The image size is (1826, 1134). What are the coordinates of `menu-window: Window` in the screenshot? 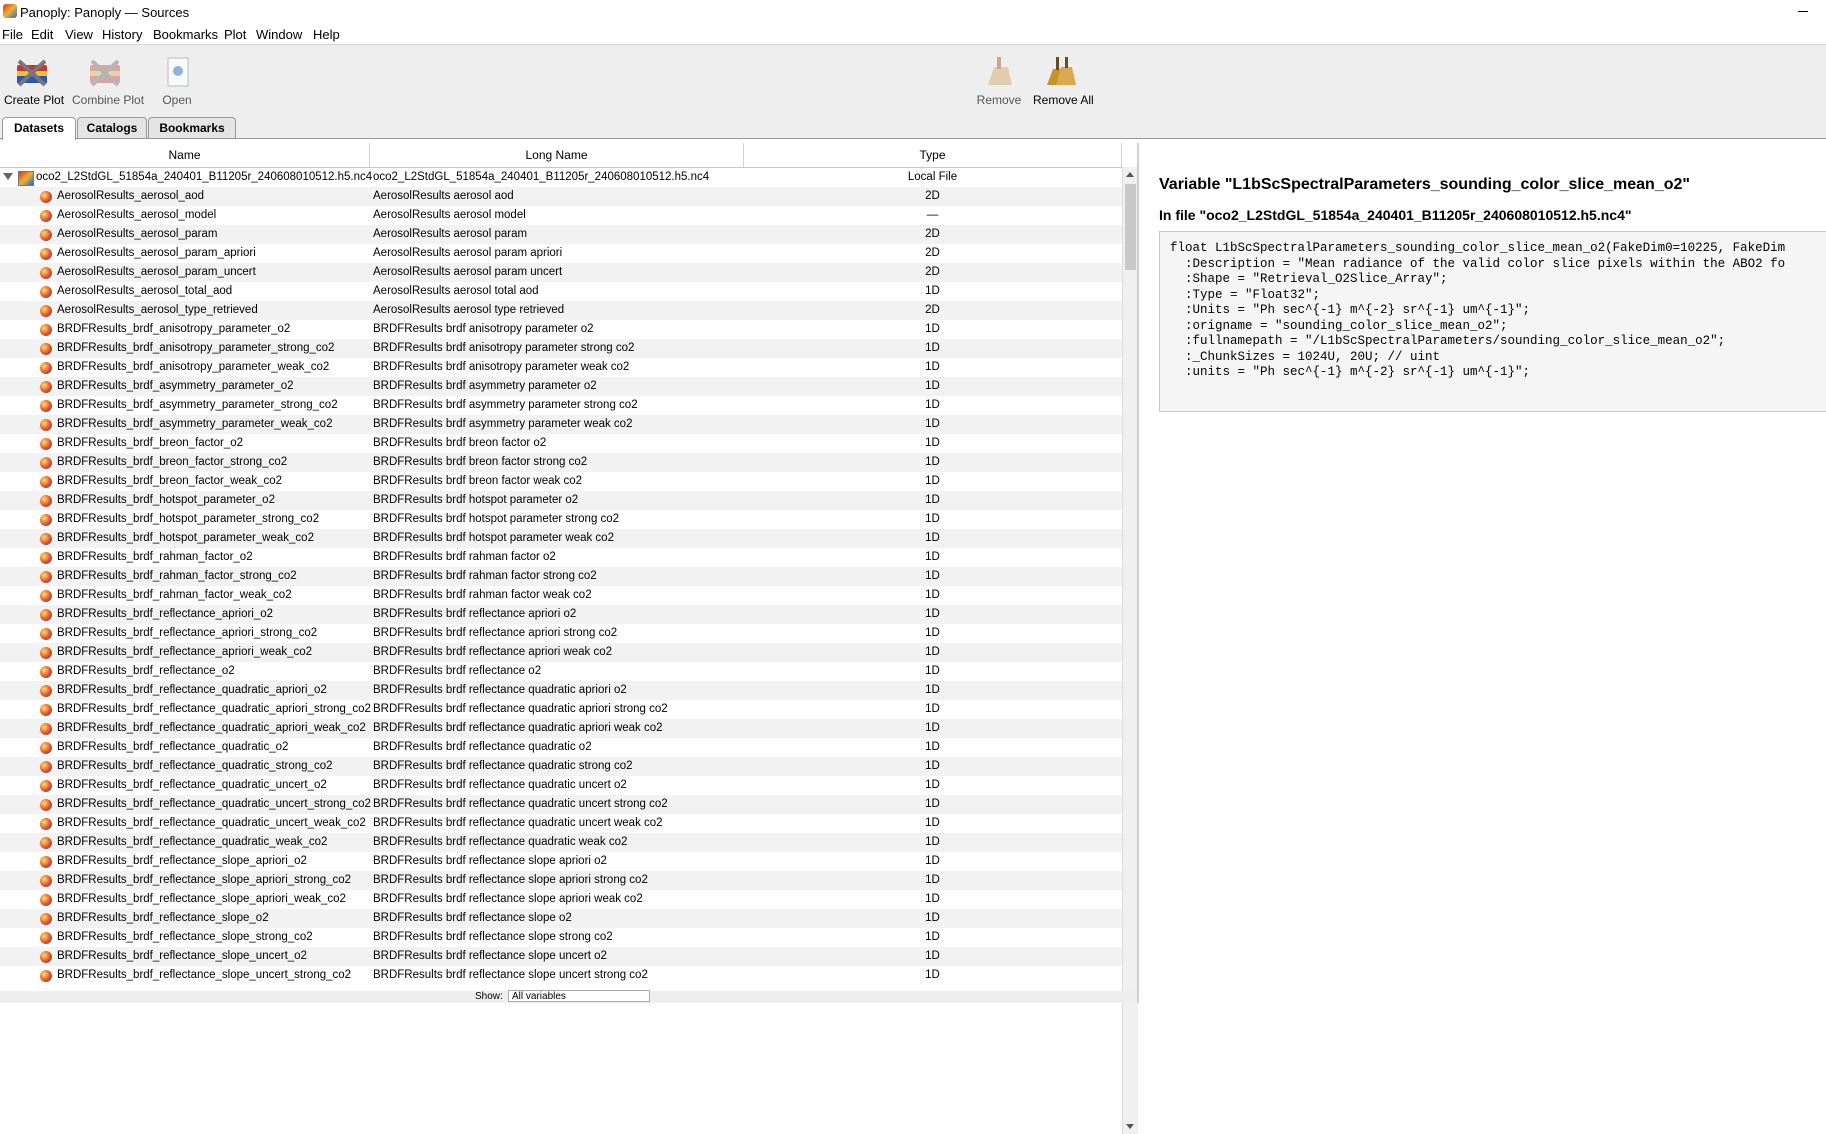 It's located at (279, 34).